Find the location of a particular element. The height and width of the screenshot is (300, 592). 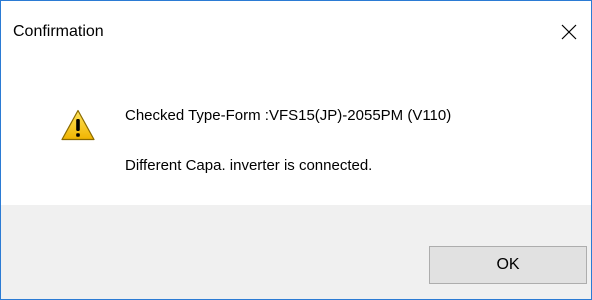

close-icon is located at coordinates (569, 32).